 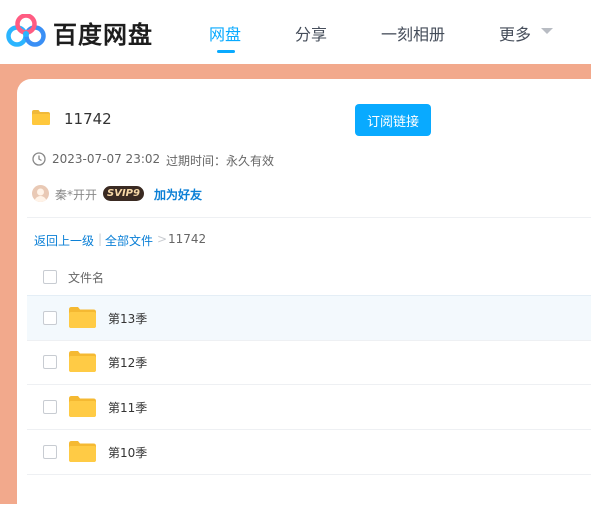 I want to click on avatar, so click(x=40, y=193).